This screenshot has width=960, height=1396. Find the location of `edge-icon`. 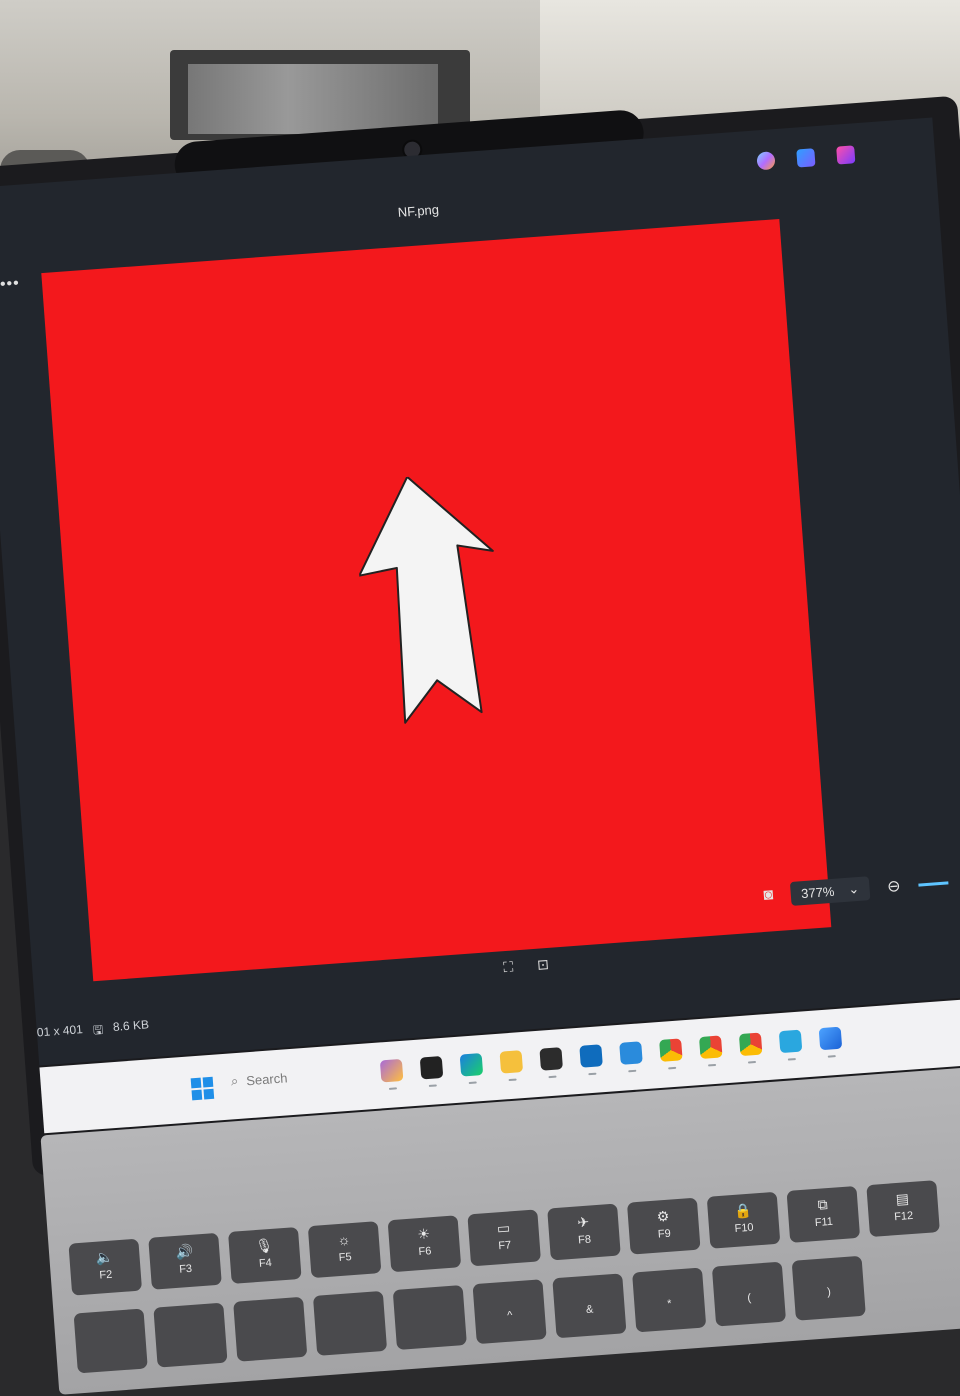

edge-icon is located at coordinates (471, 1065).